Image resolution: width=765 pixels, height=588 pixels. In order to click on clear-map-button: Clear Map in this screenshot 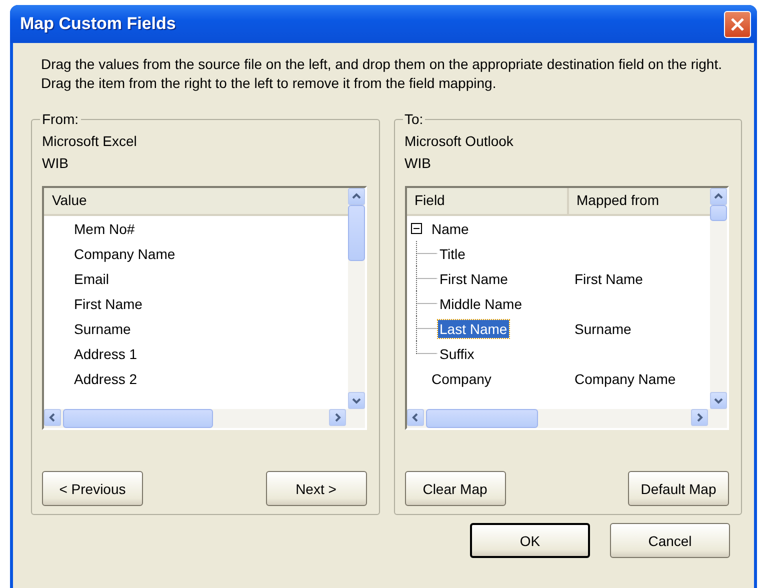, I will do `click(455, 488)`.